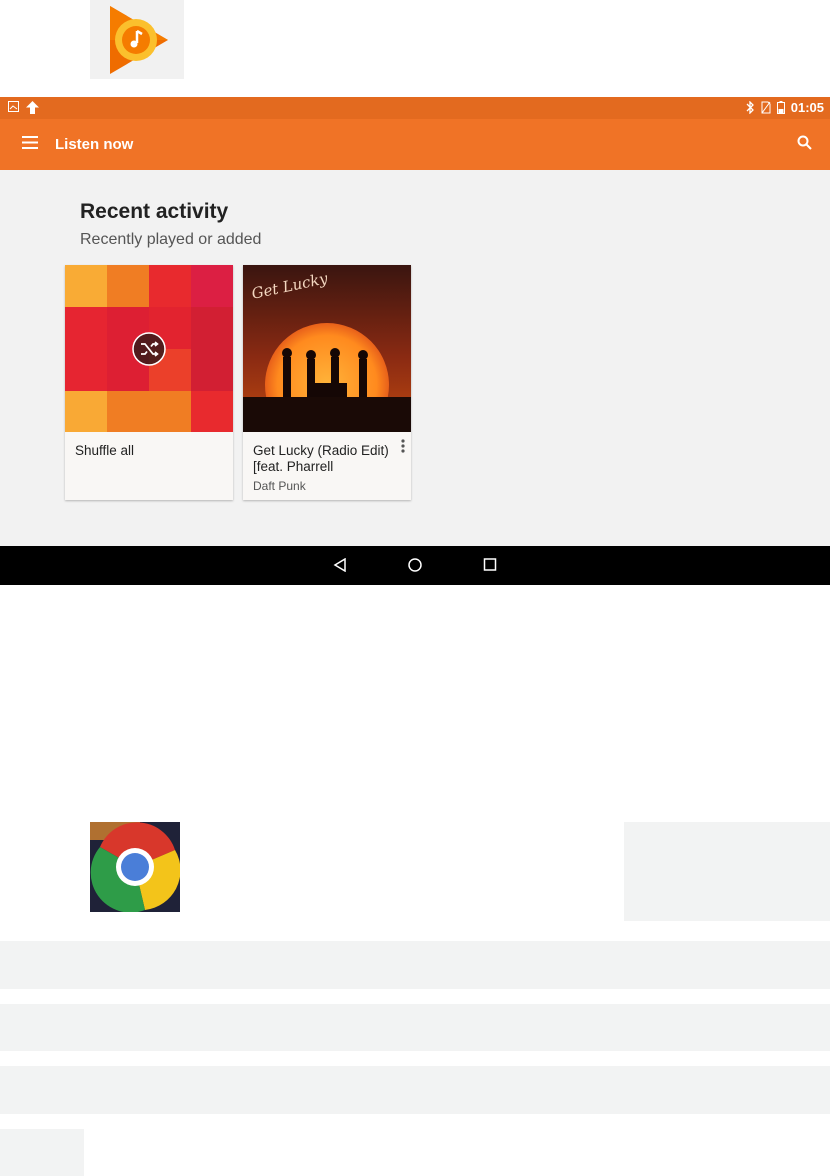 The height and width of the screenshot is (1176, 830). I want to click on shuffle-all-card: Shuffle all, so click(149, 382).